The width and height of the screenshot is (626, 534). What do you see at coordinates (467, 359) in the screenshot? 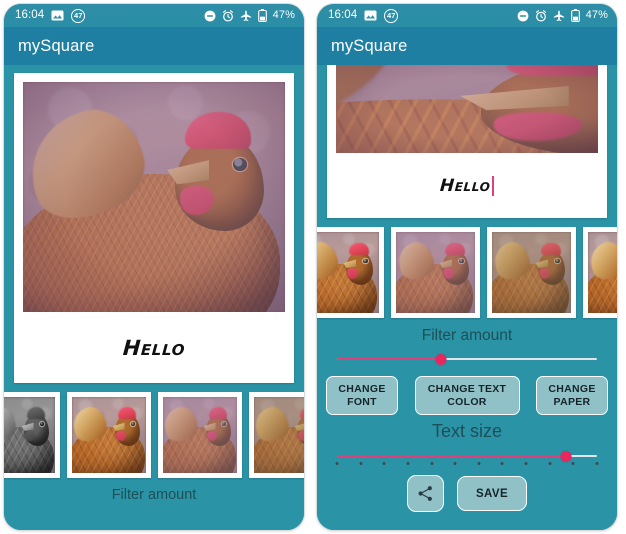
I see `filter-amount-slider` at bounding box center [467, 359].